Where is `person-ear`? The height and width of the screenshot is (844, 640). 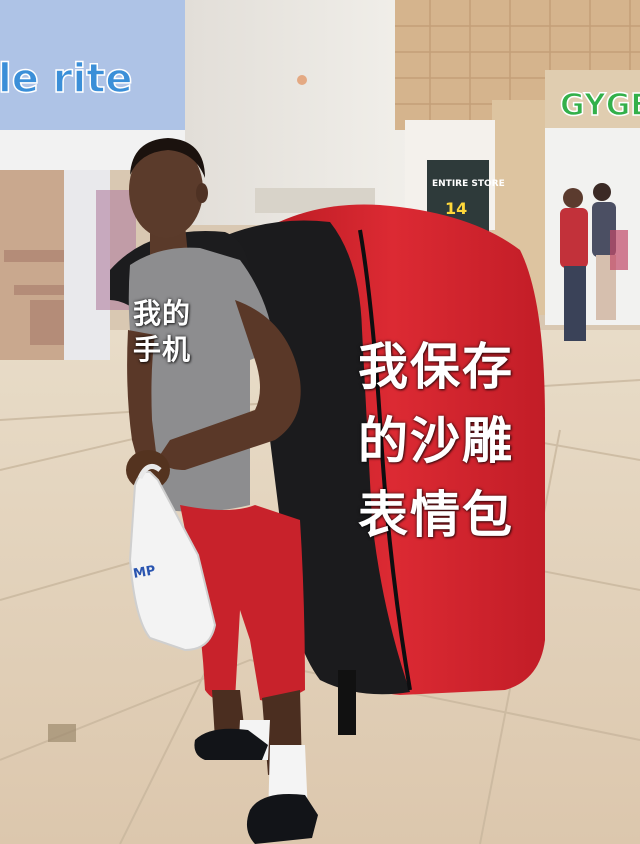
person-ear is located at coordinates (202, 193).